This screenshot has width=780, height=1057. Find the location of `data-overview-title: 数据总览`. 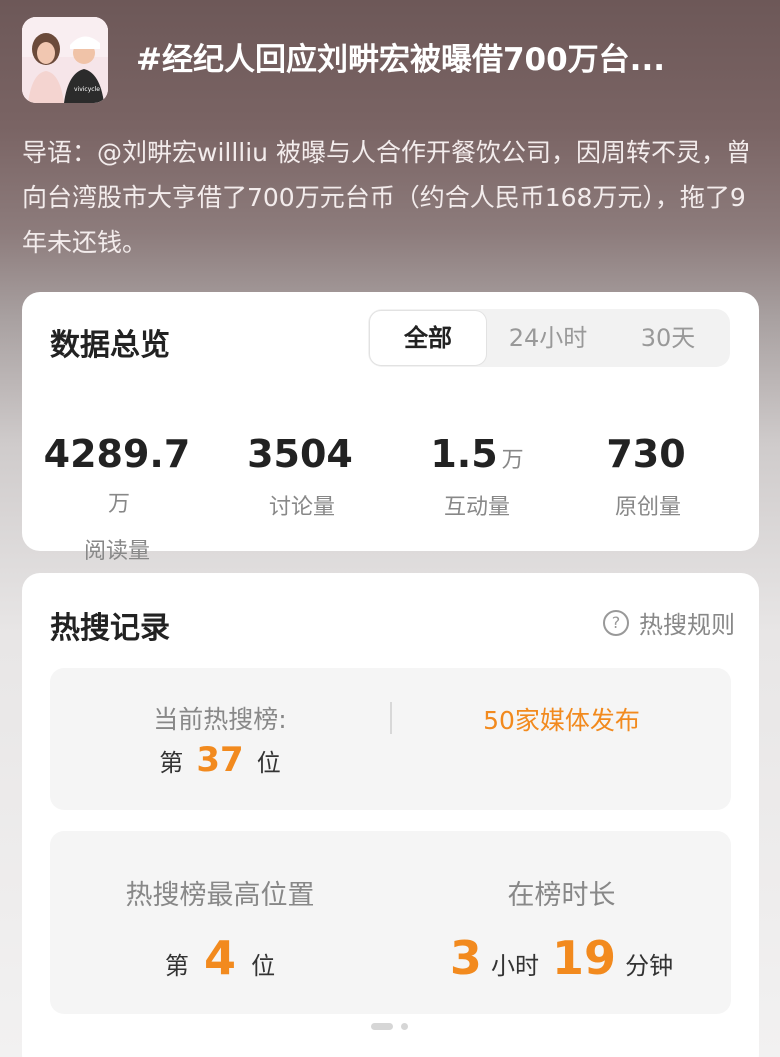

data-overview-title: 数据总览 is located at coordinates (110, 345).